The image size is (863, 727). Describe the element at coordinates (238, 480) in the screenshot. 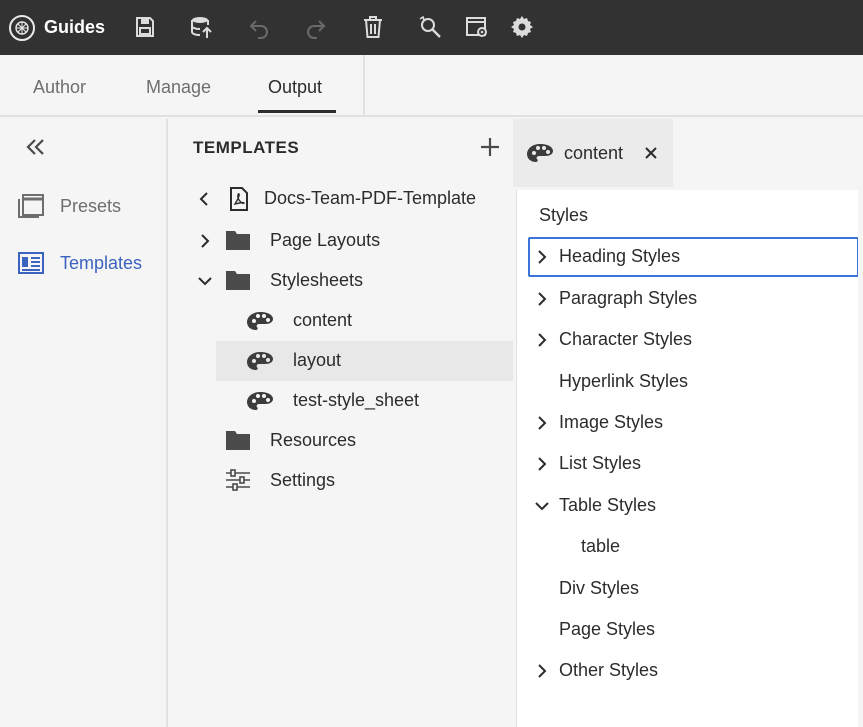

I see `sliders-icon` at that location.